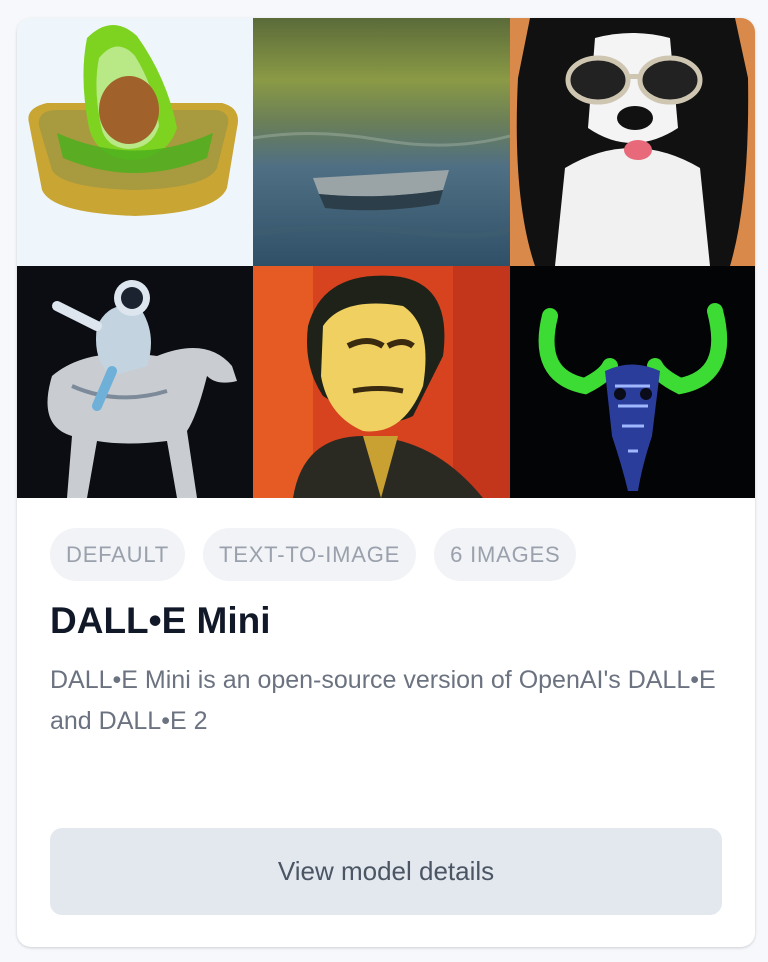  What do you see at coordinates (160, 620) in the screenshot?
I see `model-title: DALL•E Mini` at bounding box center [160, 620].